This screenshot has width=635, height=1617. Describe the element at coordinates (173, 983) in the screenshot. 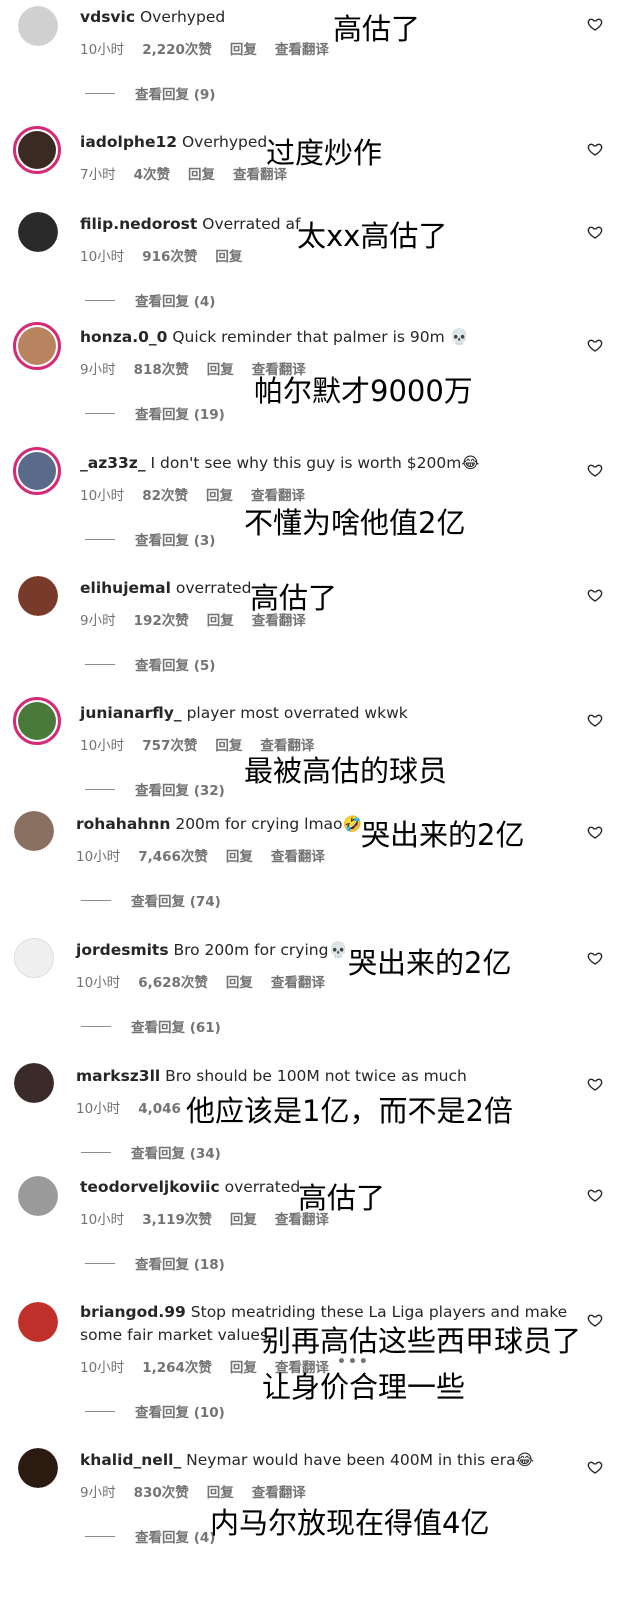

I see `like-count: 6,628次赞` at that location.